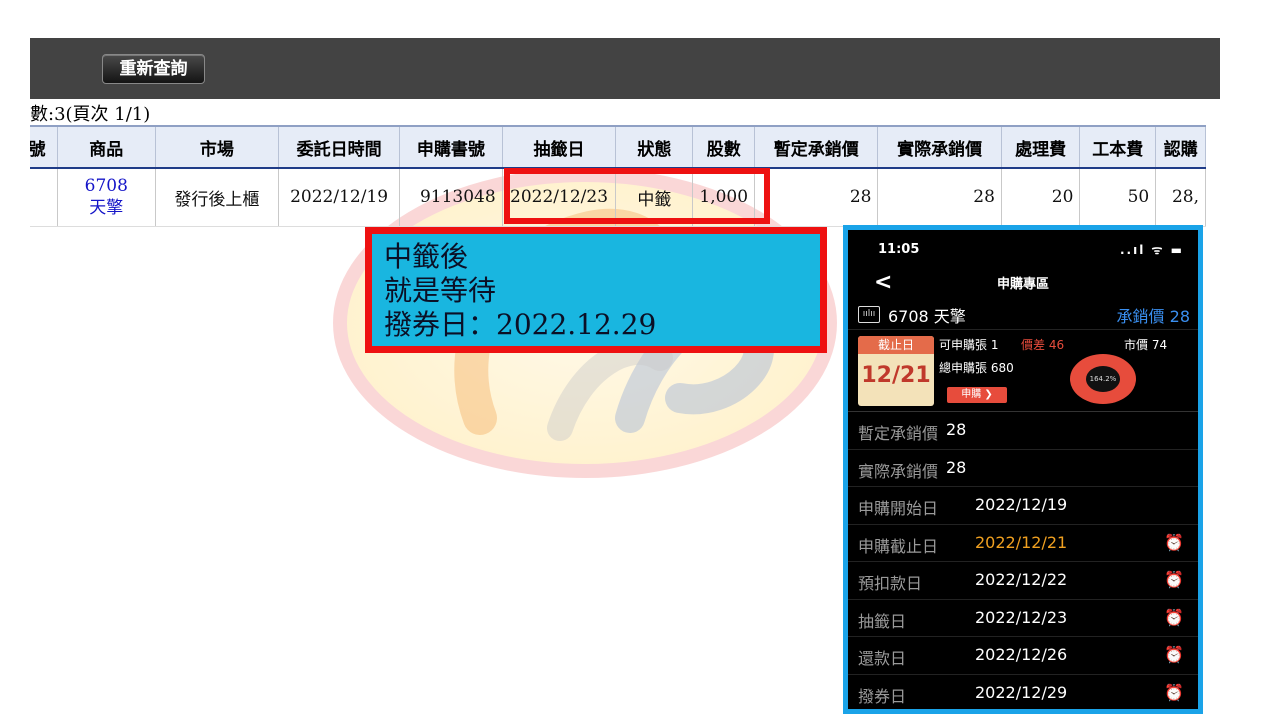 The image size is (1280, 720). I want to click on info-label: 撥券日, so click(882, 696).